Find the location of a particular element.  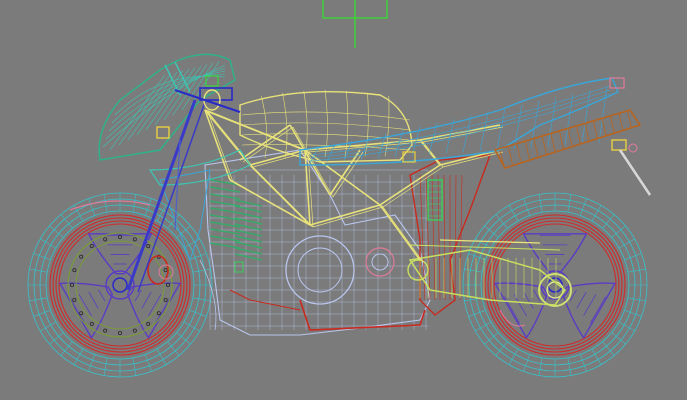

front-wheel is located at coordinates (120, 285).